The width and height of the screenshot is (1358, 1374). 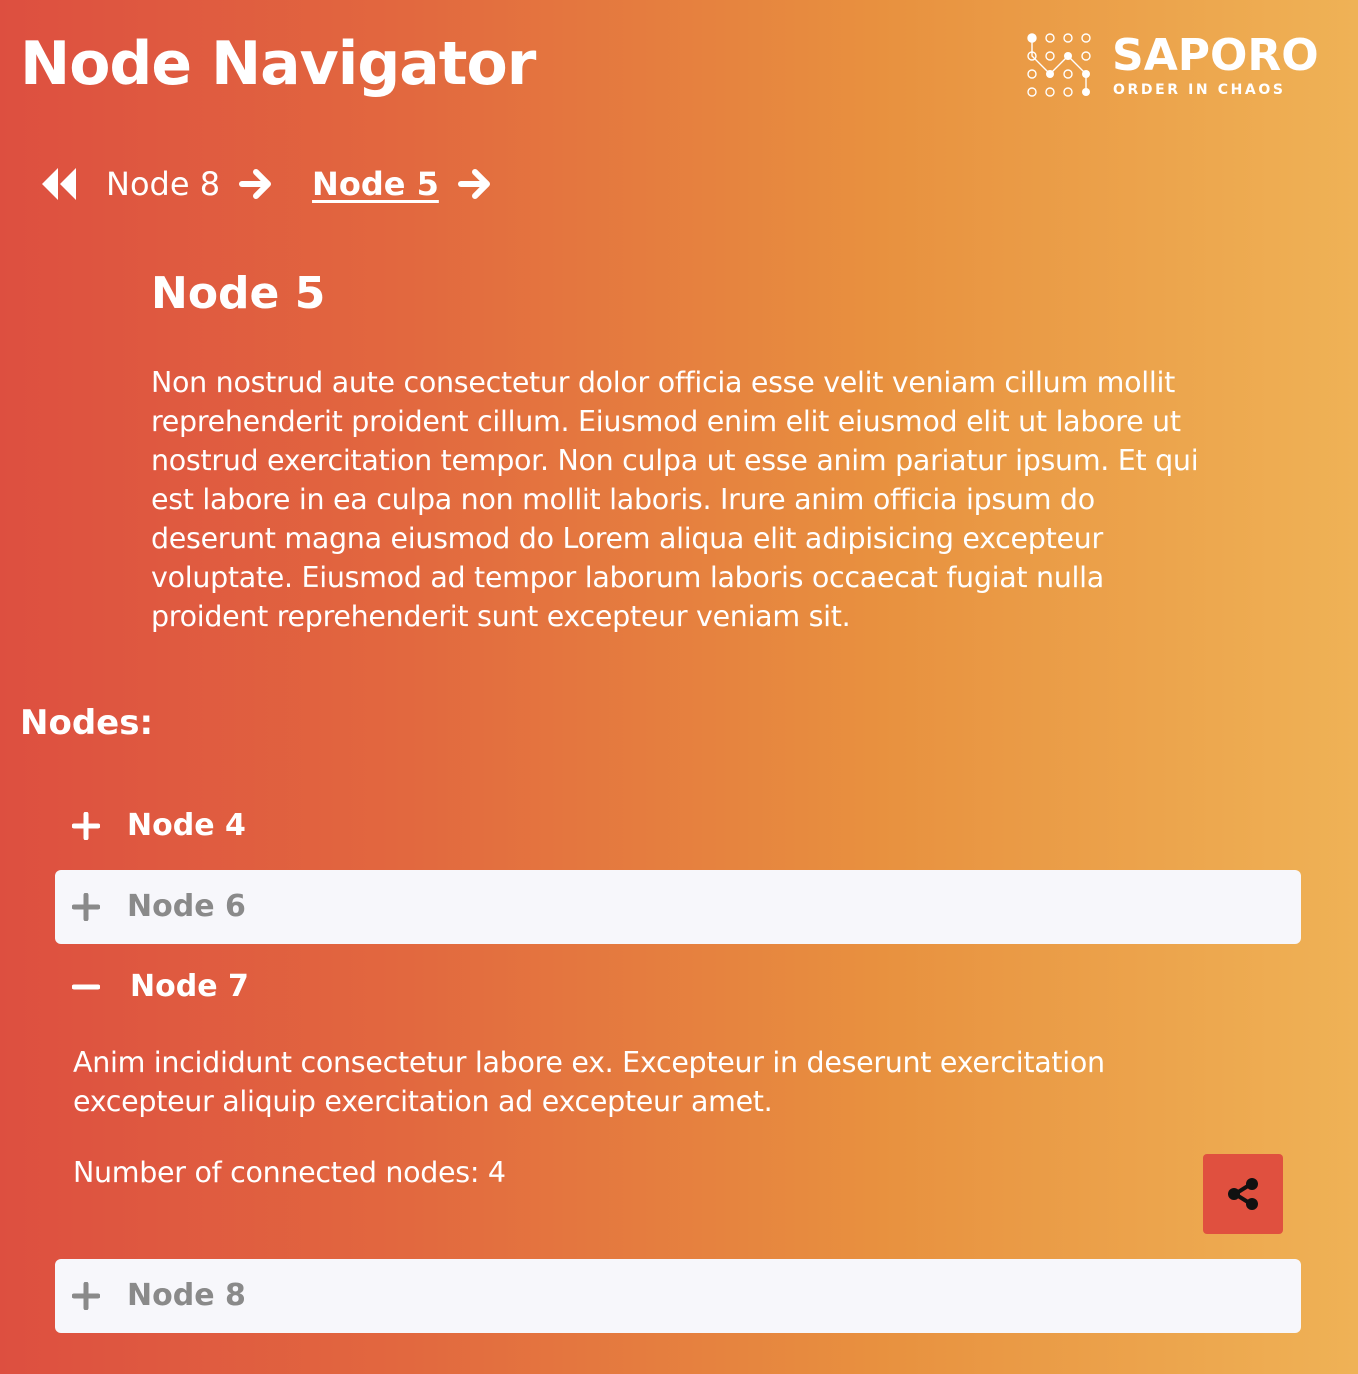 What do you see at coordinates (678, 907) in the screenshot?
I see `node-item-node-6: Node 6` at bounding box center [678, 907].